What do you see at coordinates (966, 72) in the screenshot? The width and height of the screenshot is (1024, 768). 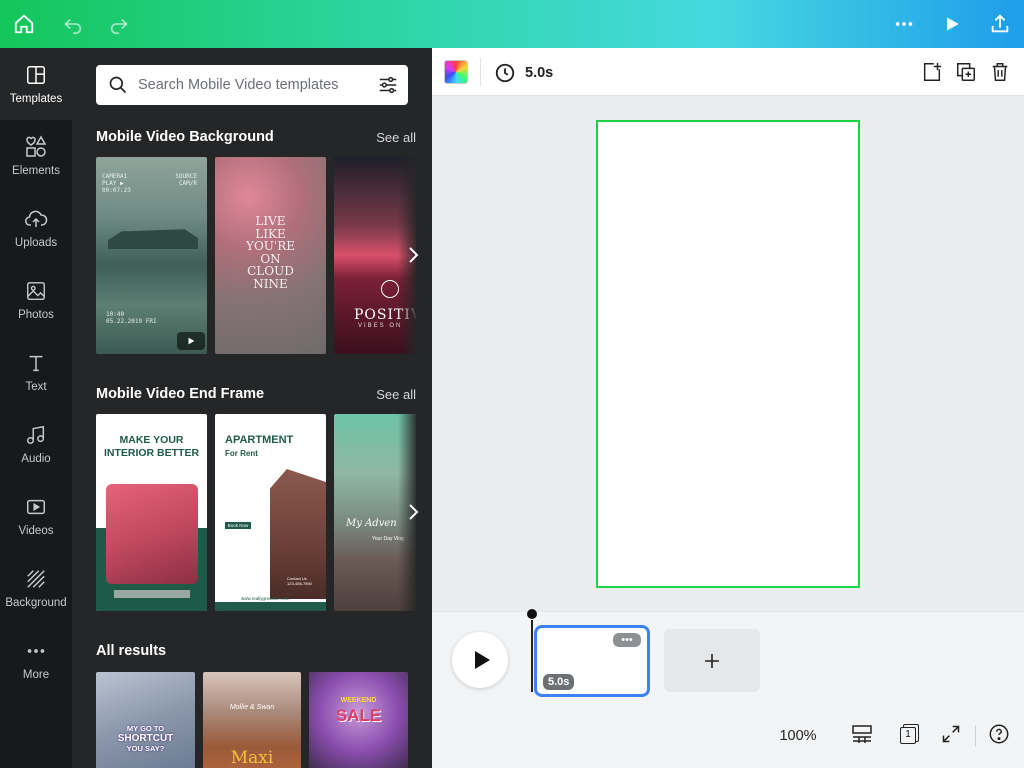 I see `duplicate-page-icon` at bounding box center [966, 72].